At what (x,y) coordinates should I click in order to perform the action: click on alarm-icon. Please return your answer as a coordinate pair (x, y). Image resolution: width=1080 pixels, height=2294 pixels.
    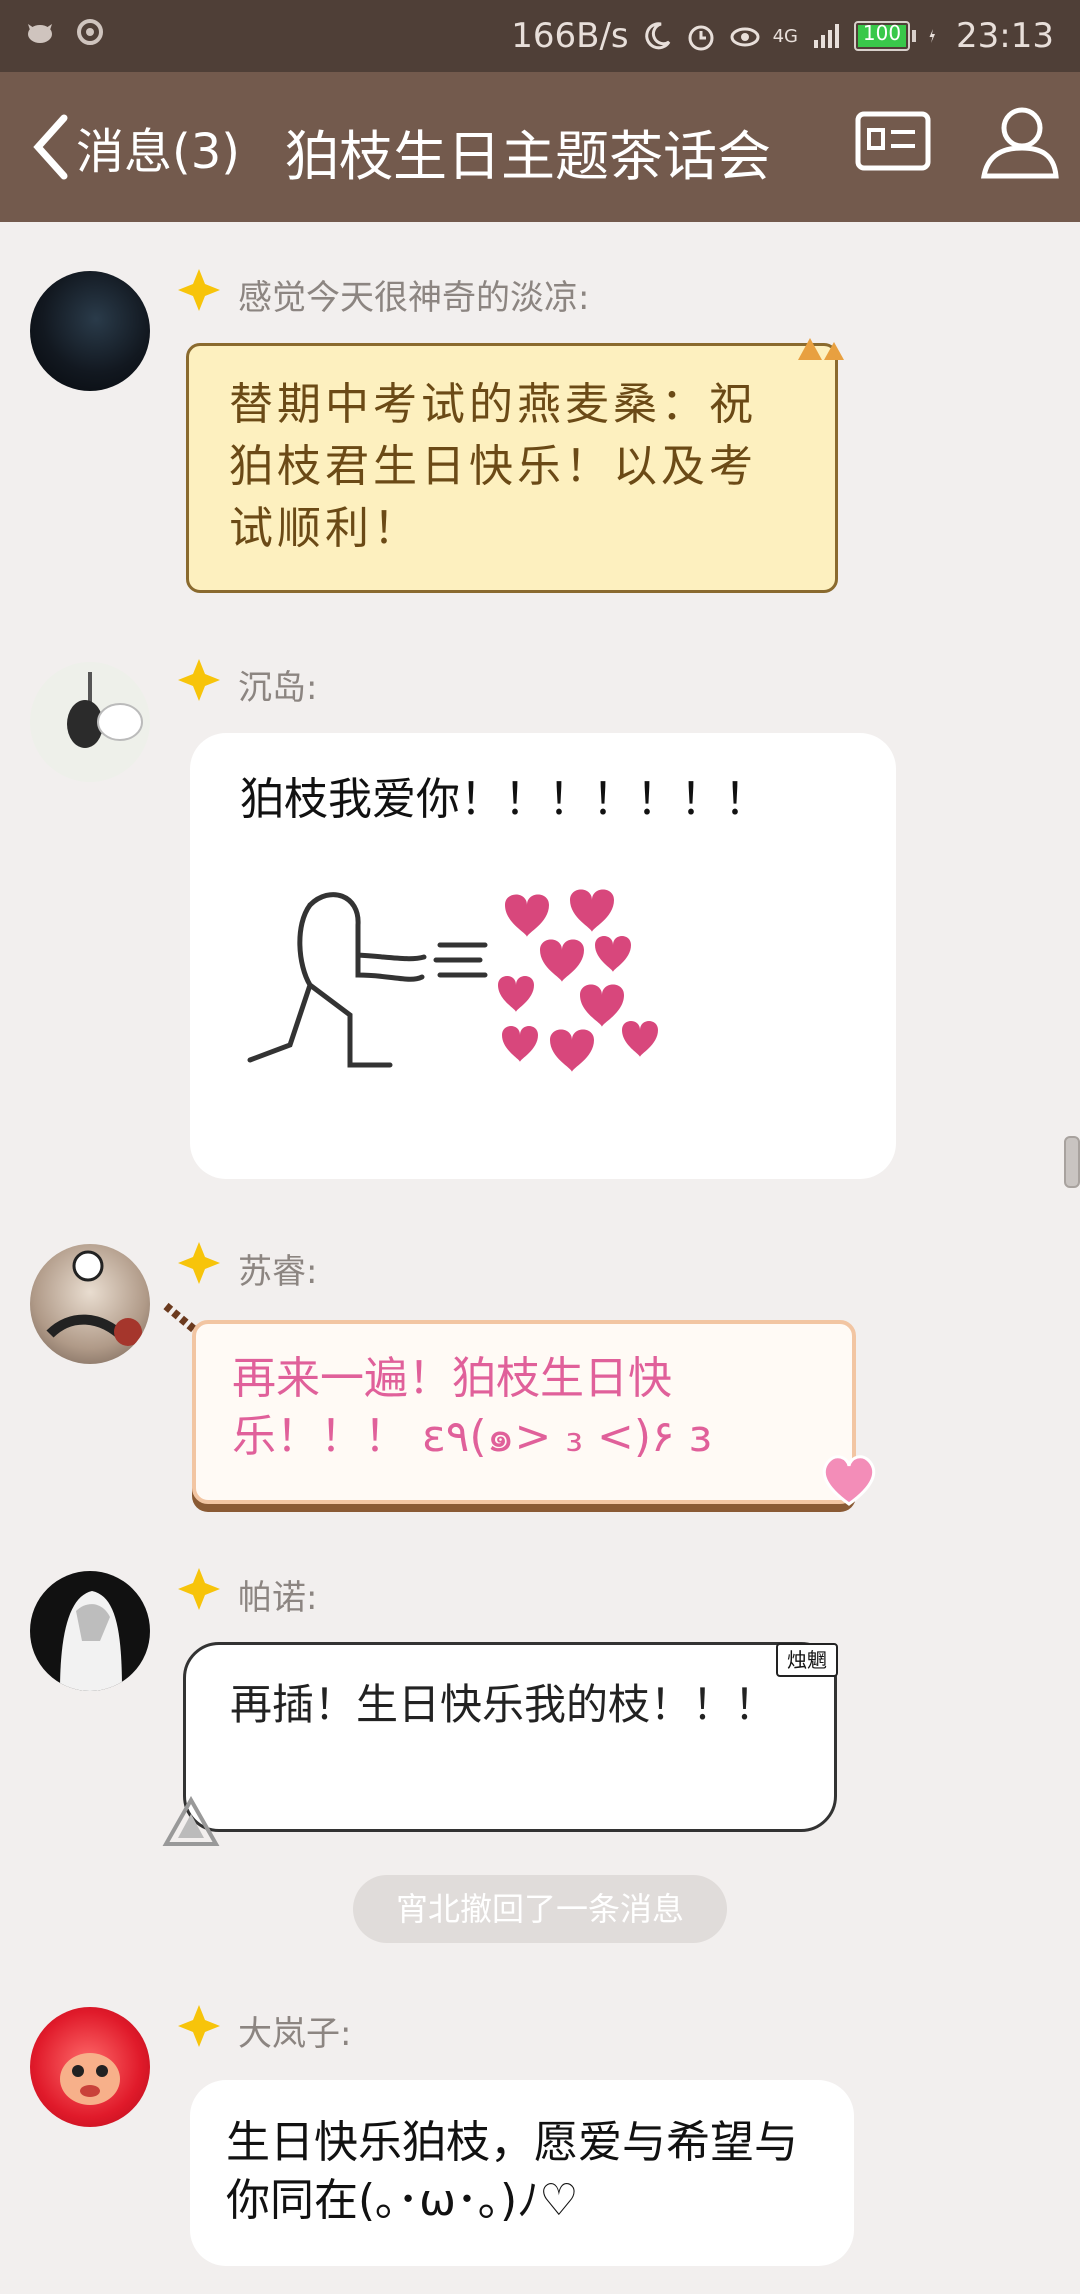
    Looking at the image, I should click on (701, 38).